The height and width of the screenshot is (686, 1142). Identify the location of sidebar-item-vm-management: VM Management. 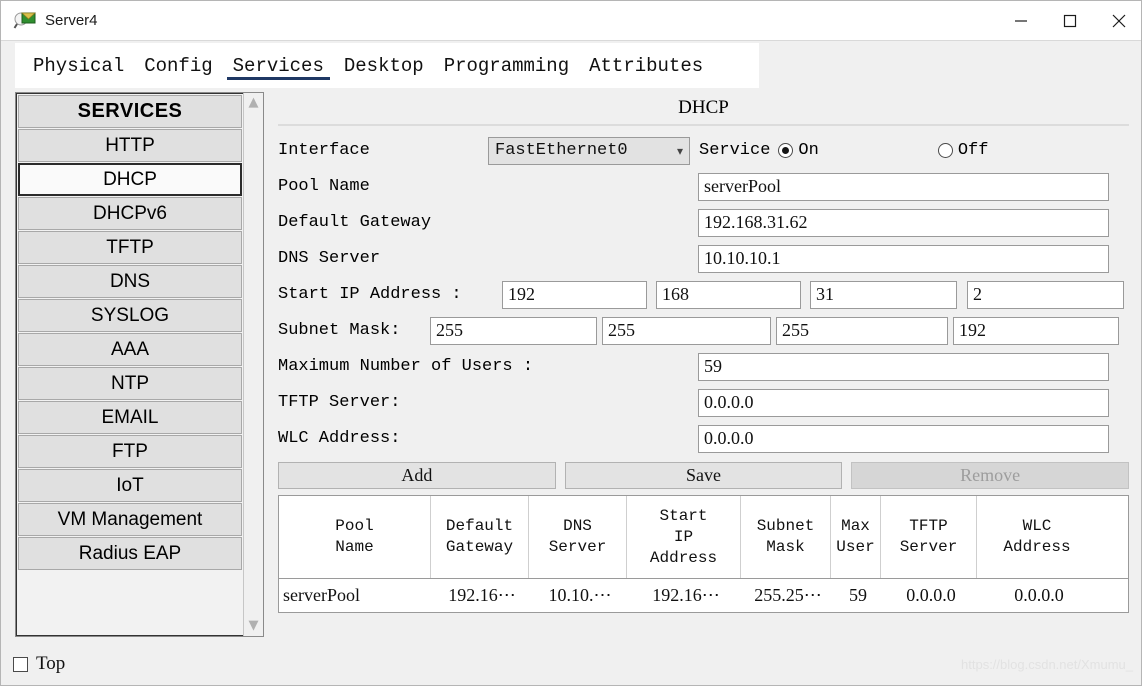
(130, 519).